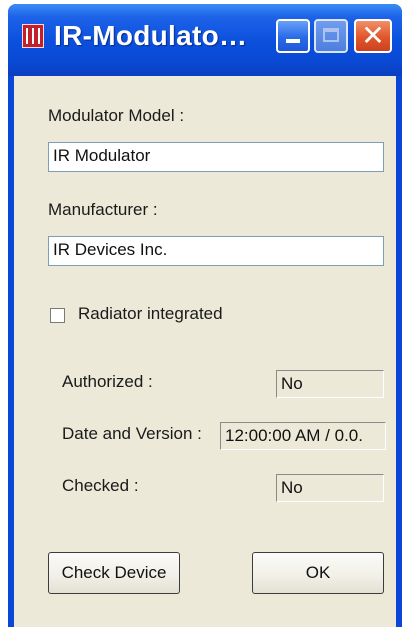 Image resolution: width=404 pixels, height=629 pixels. I want to click on check-device-button: Check Device, so click(114, 573).